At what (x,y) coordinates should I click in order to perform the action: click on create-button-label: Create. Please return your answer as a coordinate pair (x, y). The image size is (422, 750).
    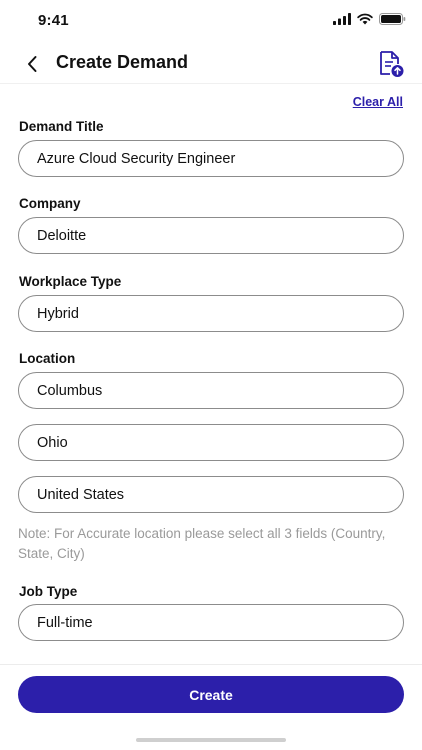
    Looking at the image, I should click on (211, 694).